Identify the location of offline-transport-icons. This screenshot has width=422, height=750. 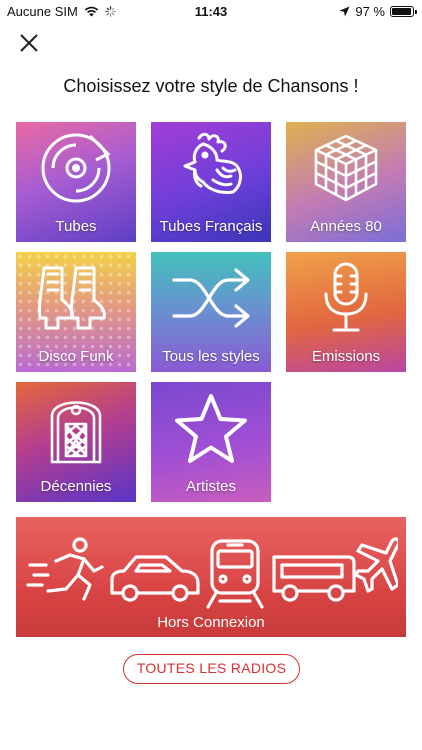
(212, 573).